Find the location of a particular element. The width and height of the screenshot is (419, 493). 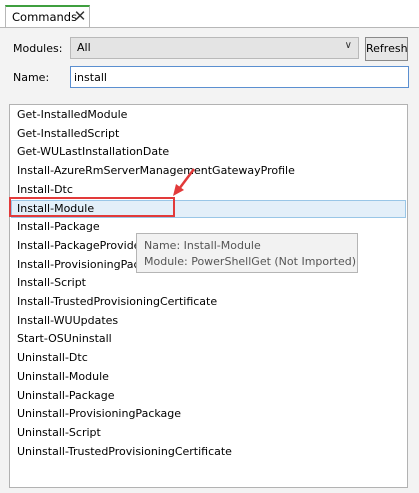

name-label: Name: is located at coordinates (31, 77).